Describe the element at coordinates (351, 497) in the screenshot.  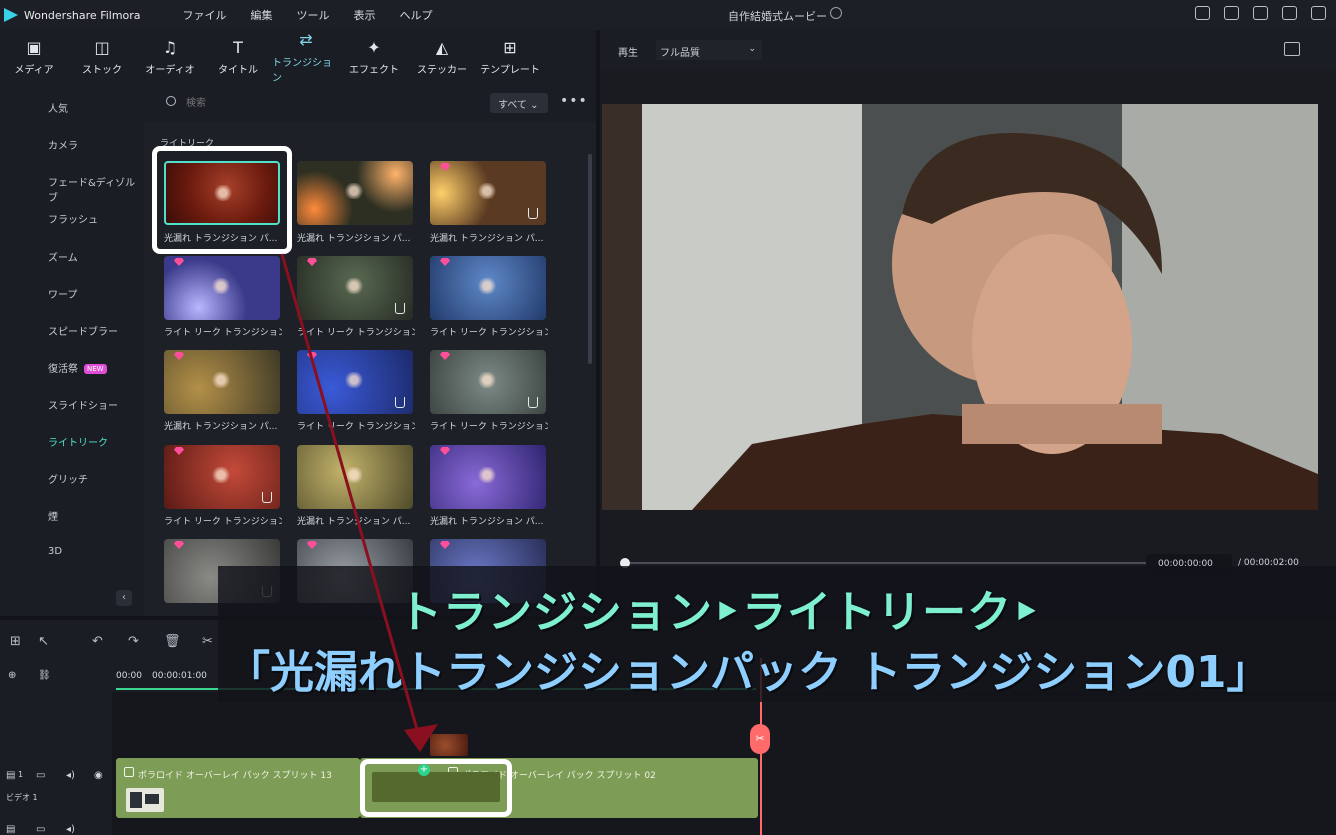
I see `drag-arrow-line` at that location.